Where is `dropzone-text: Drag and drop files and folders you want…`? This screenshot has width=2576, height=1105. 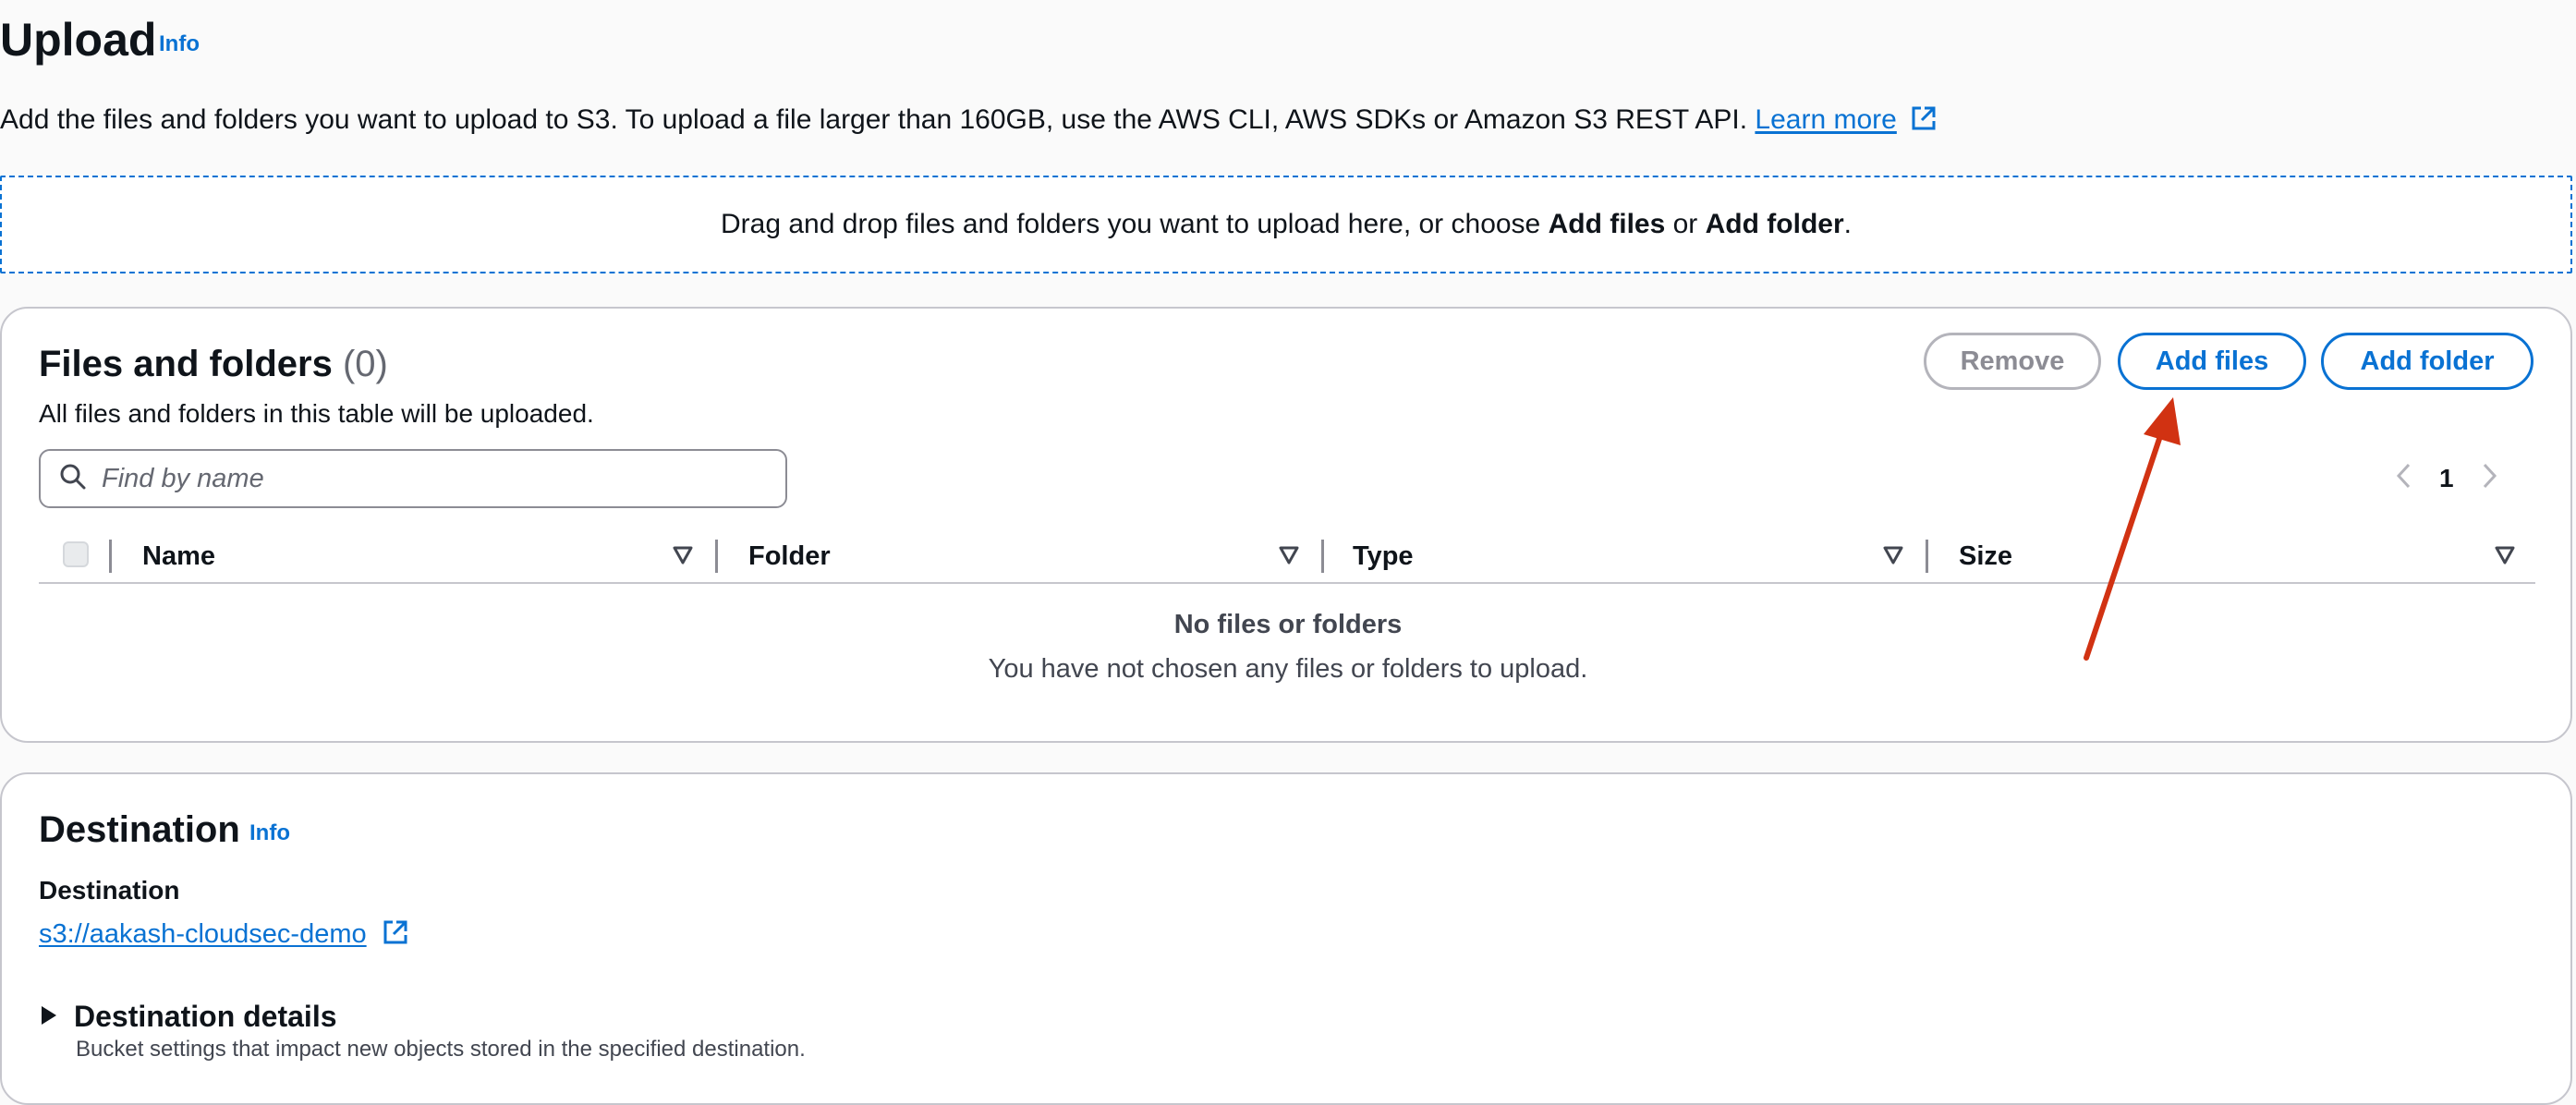
dropzone-text: Drag and drop files and folders you want… is located at coordinates (1131, 224).